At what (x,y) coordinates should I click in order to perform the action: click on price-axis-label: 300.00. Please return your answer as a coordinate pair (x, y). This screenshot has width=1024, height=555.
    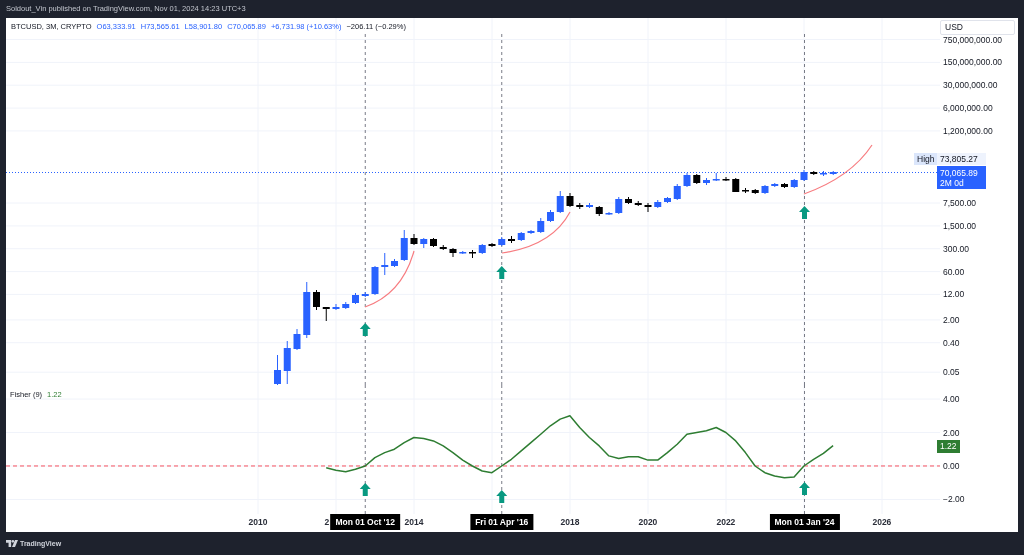
    Looking at the image, I should click on (956, 248).